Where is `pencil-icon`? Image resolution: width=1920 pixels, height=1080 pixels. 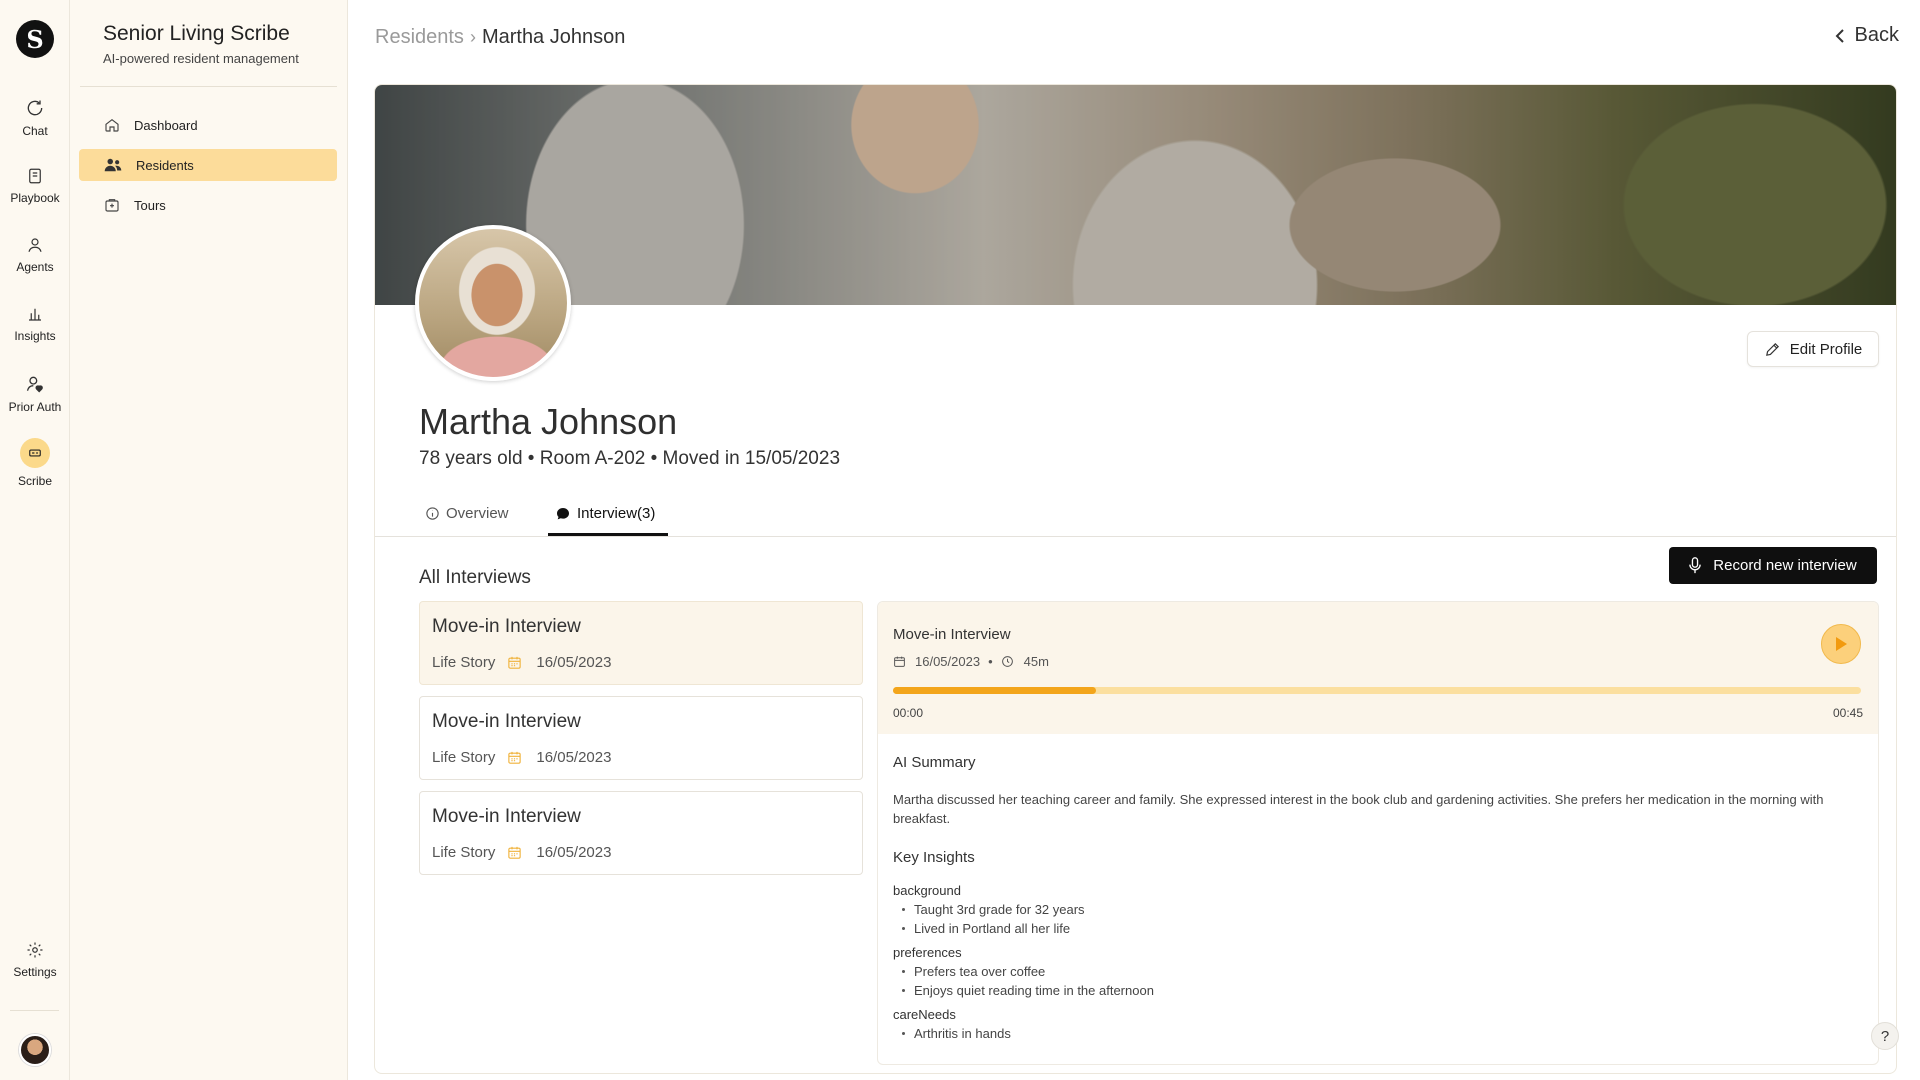
pencil-icon is located at coordinates (1772, 349).